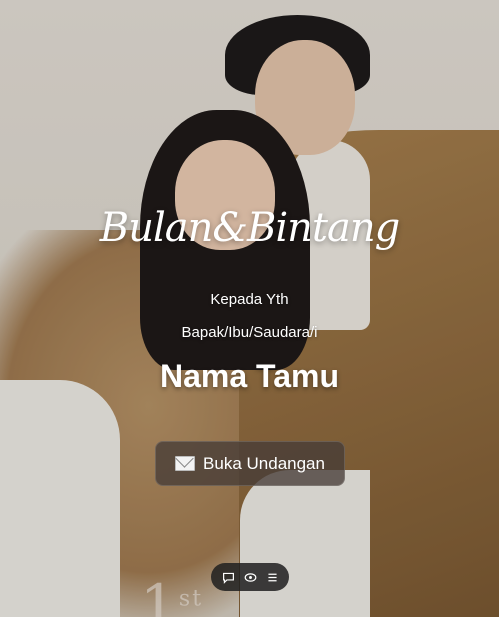 This screenshot has width=499, height=617. Describe the element at coordinates (249, 376) in the screenshot. I see `guest-name: Nama Tamu` at that location.